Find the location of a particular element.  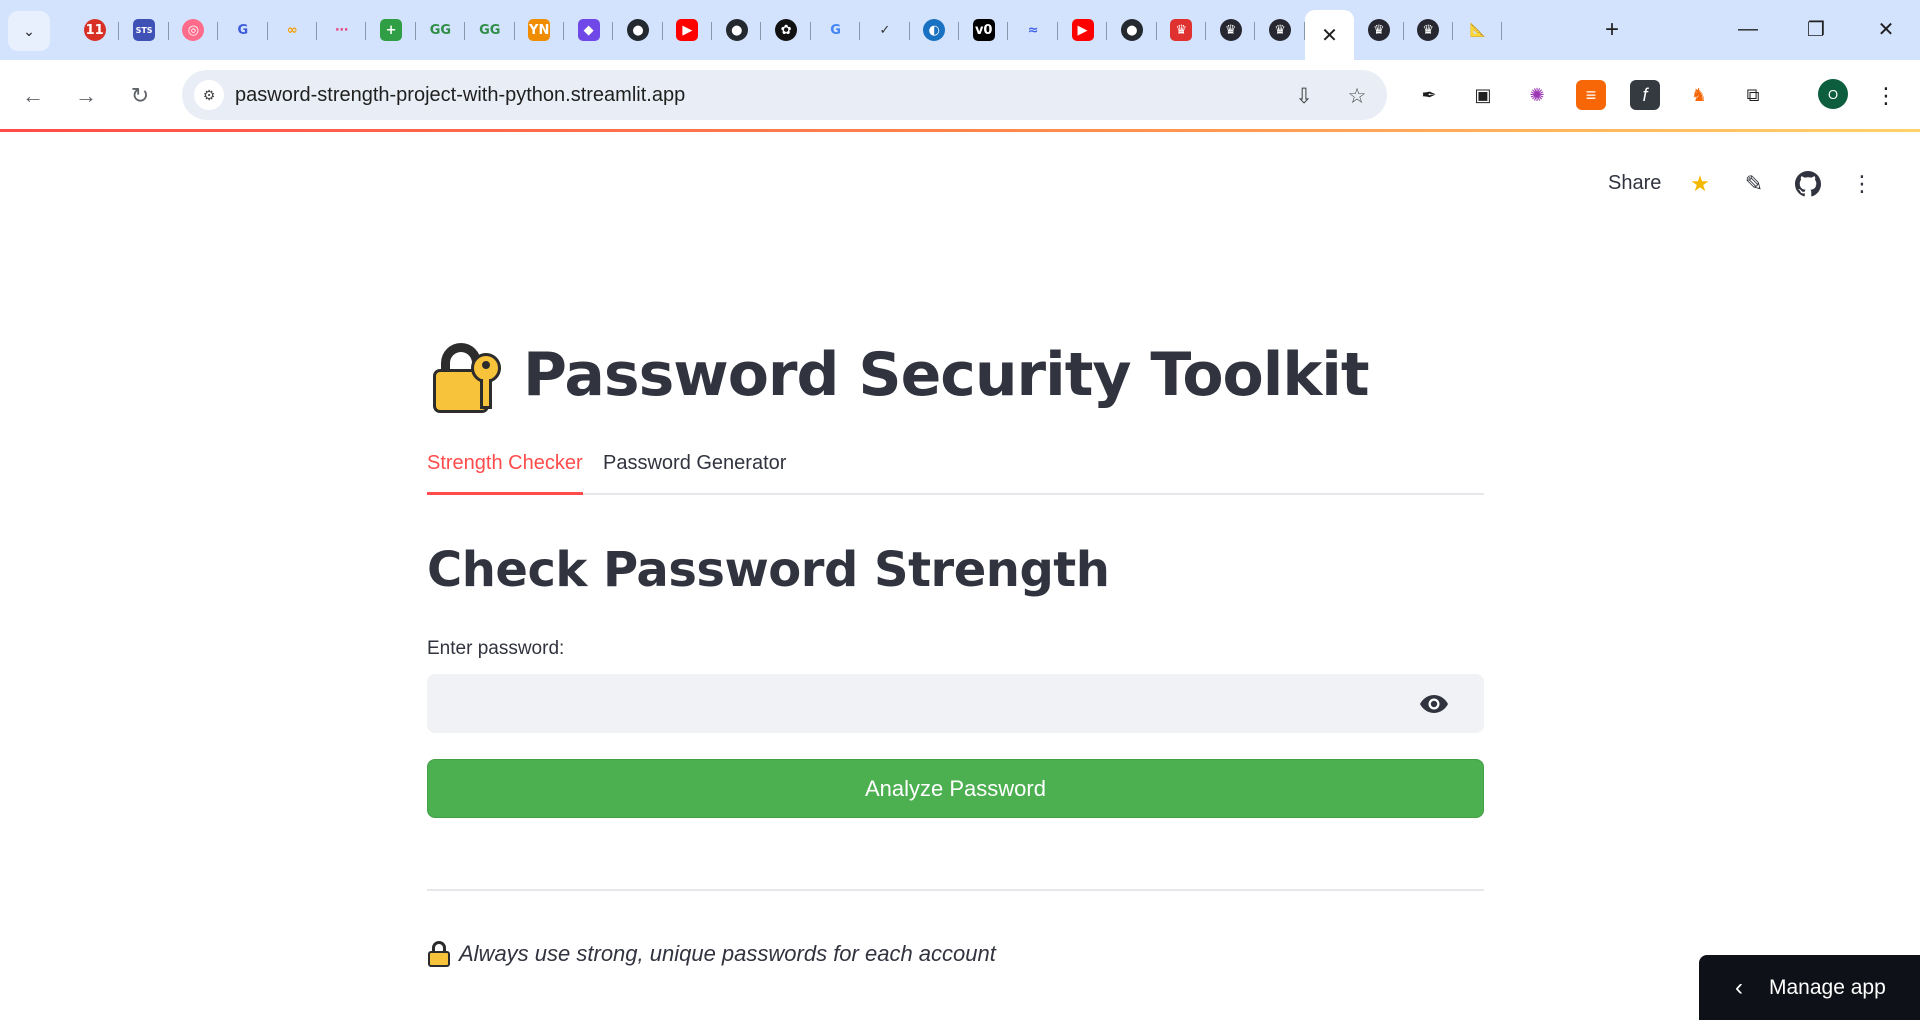

puzzle-icon: ⧉ is located at coordinates (1753, 94).